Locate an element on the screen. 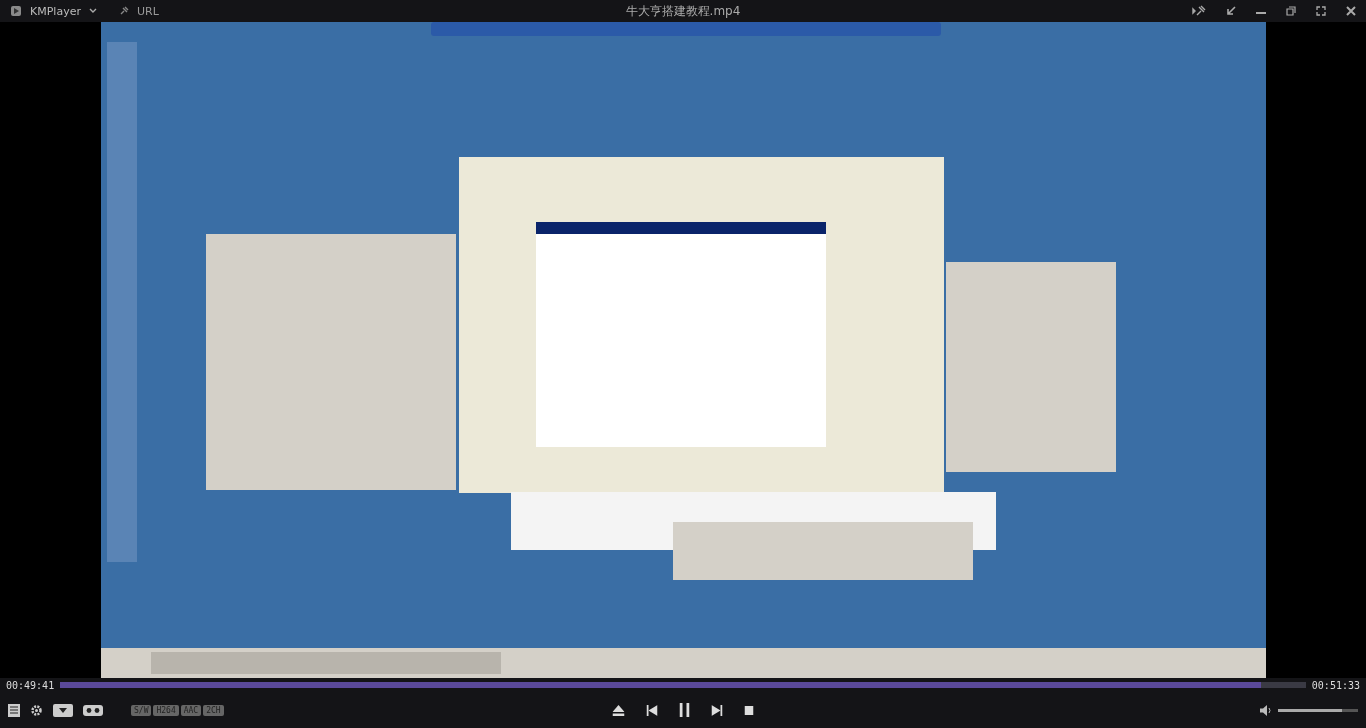 The width and height of the screenshot is (1366, 728). window-title: 牛大亨搭建教程.mp4 is located at coordinates (683, 11).